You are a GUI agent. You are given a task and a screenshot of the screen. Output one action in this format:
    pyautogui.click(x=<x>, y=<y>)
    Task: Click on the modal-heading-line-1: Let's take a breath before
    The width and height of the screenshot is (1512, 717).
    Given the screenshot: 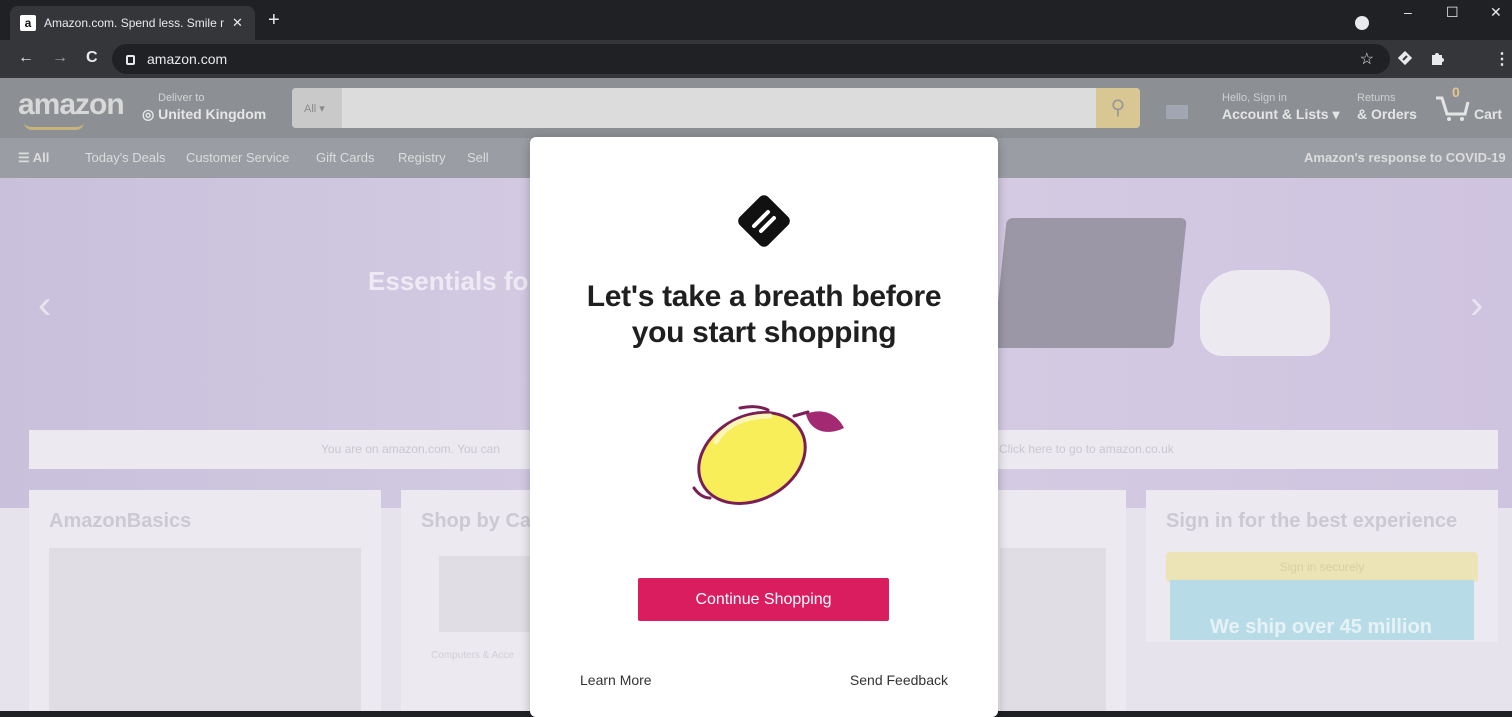 What is the action you would take?
    pyautogui.click(x=764, y=296)
    